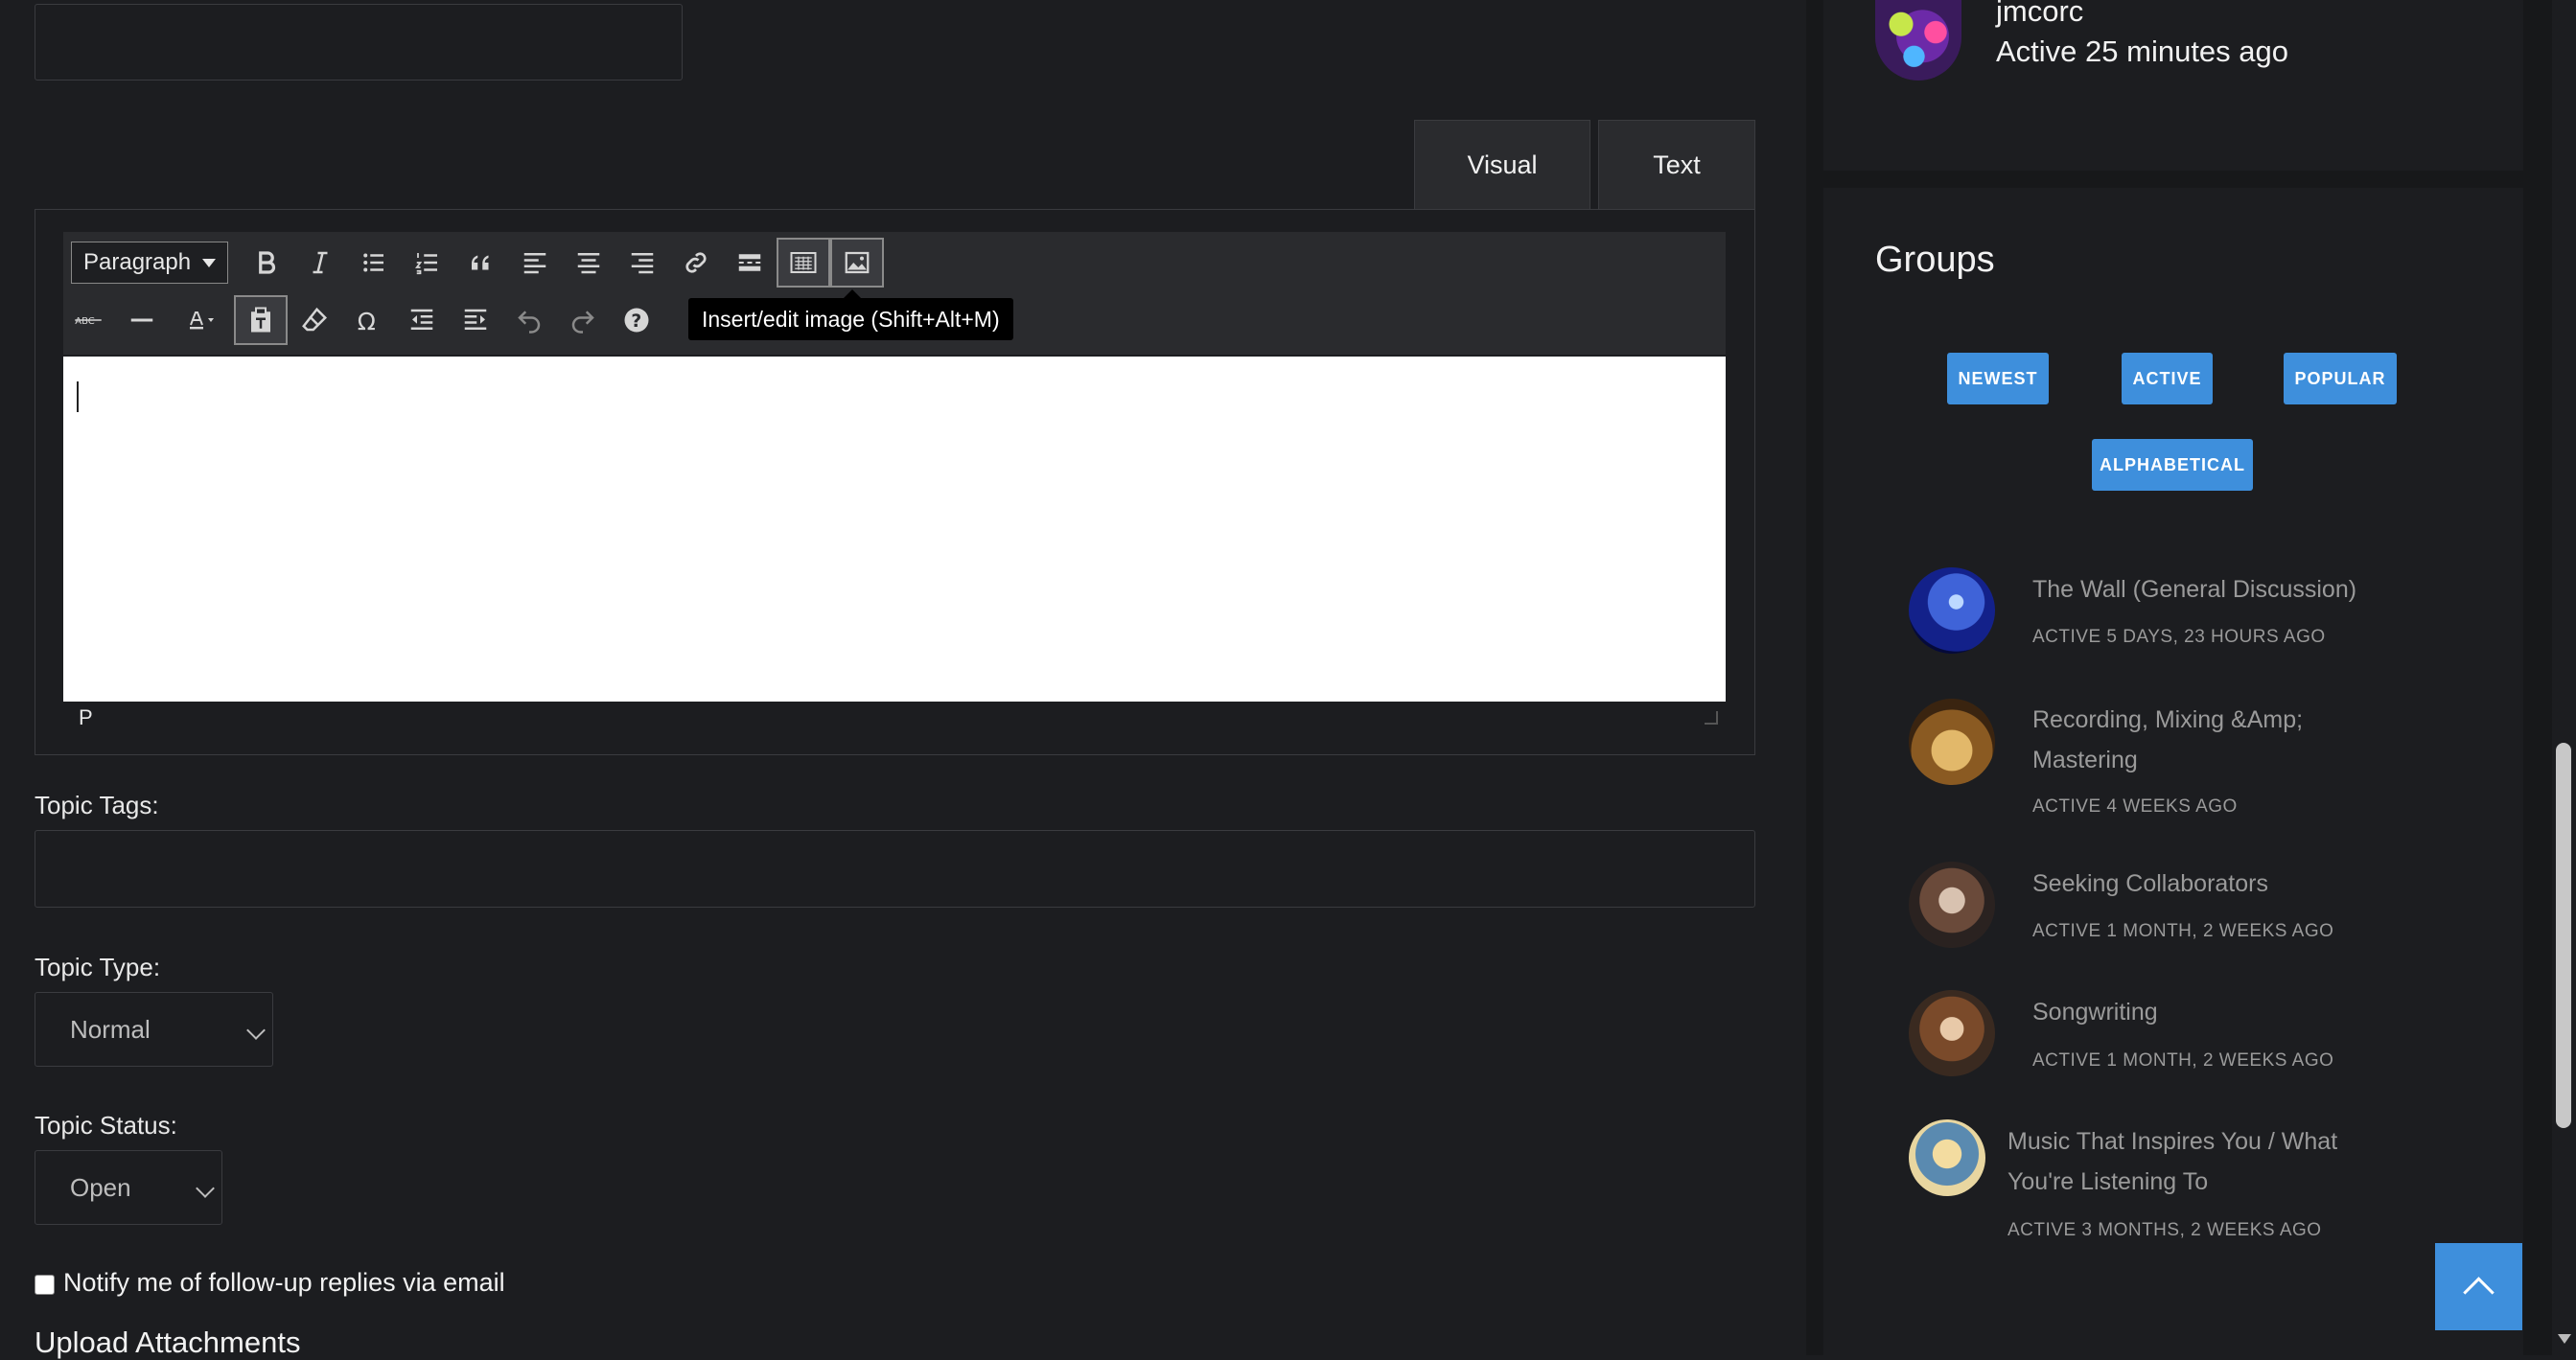 This screenshot has height=1360, width=2576. I want to click on group-name: Seeking Collaborators, so click(2150, 884).